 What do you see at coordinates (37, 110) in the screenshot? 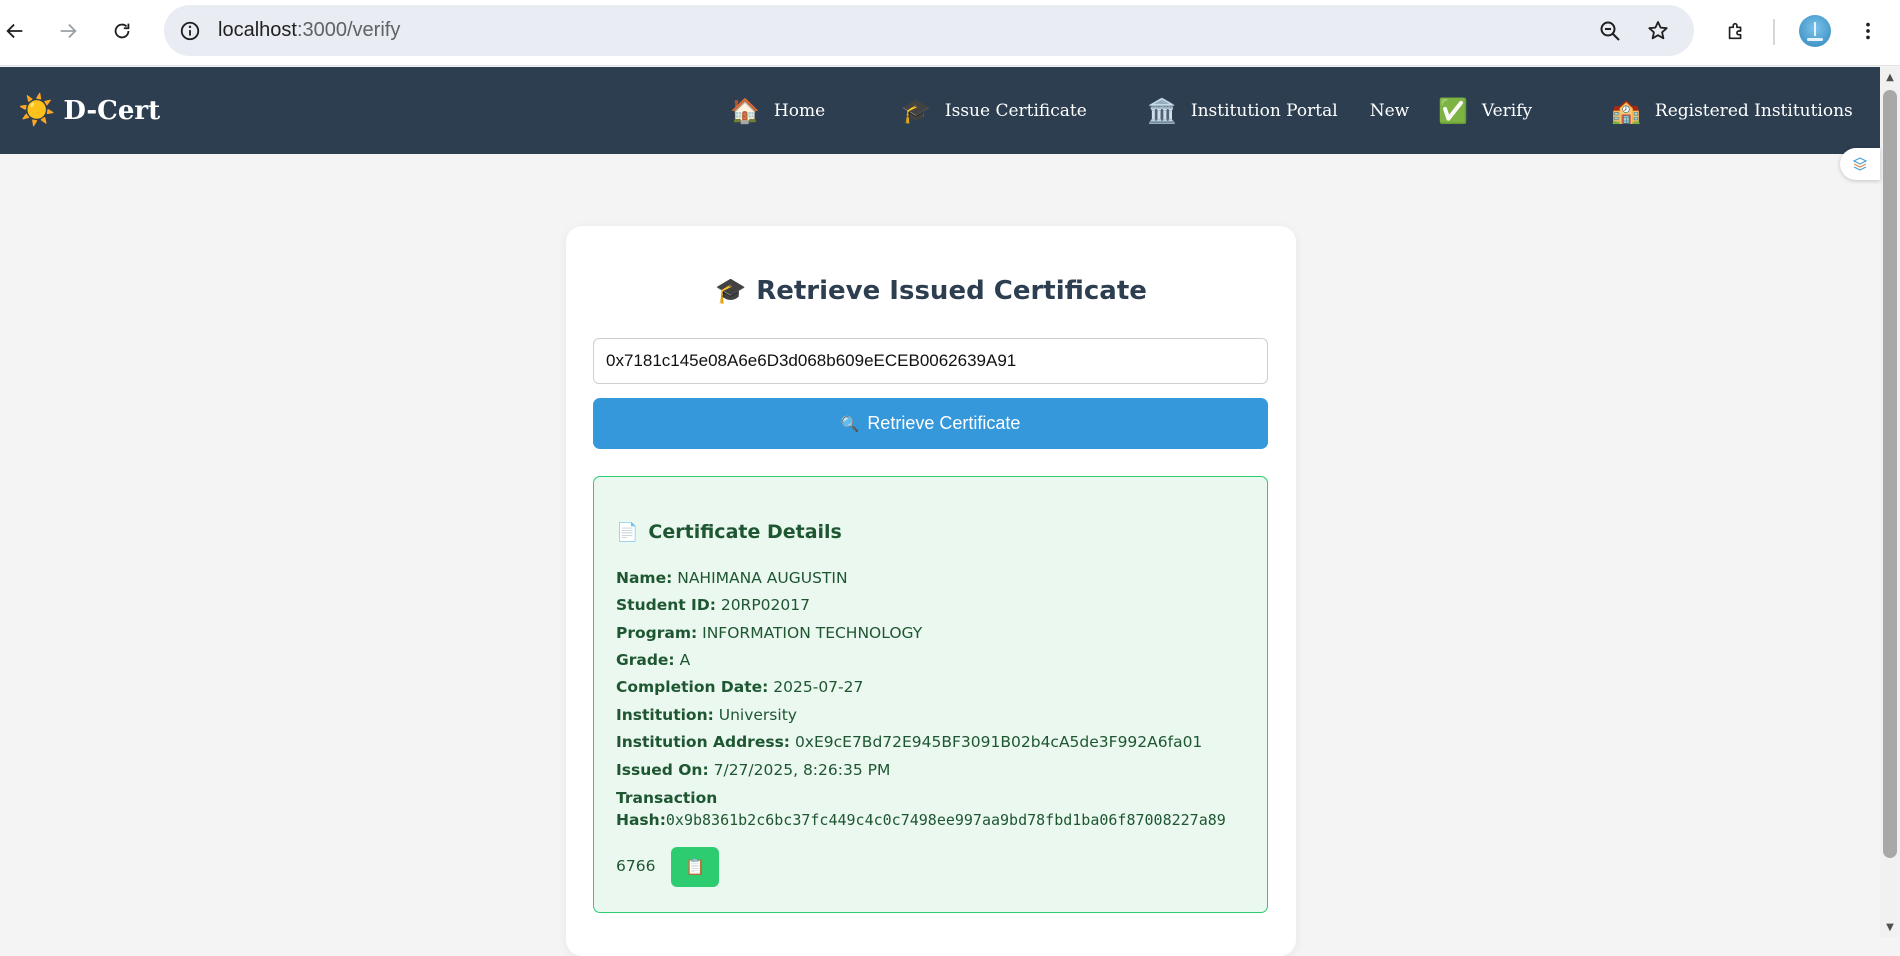
I see `sun-icon: ☀️` at bounding box center [37, 110].